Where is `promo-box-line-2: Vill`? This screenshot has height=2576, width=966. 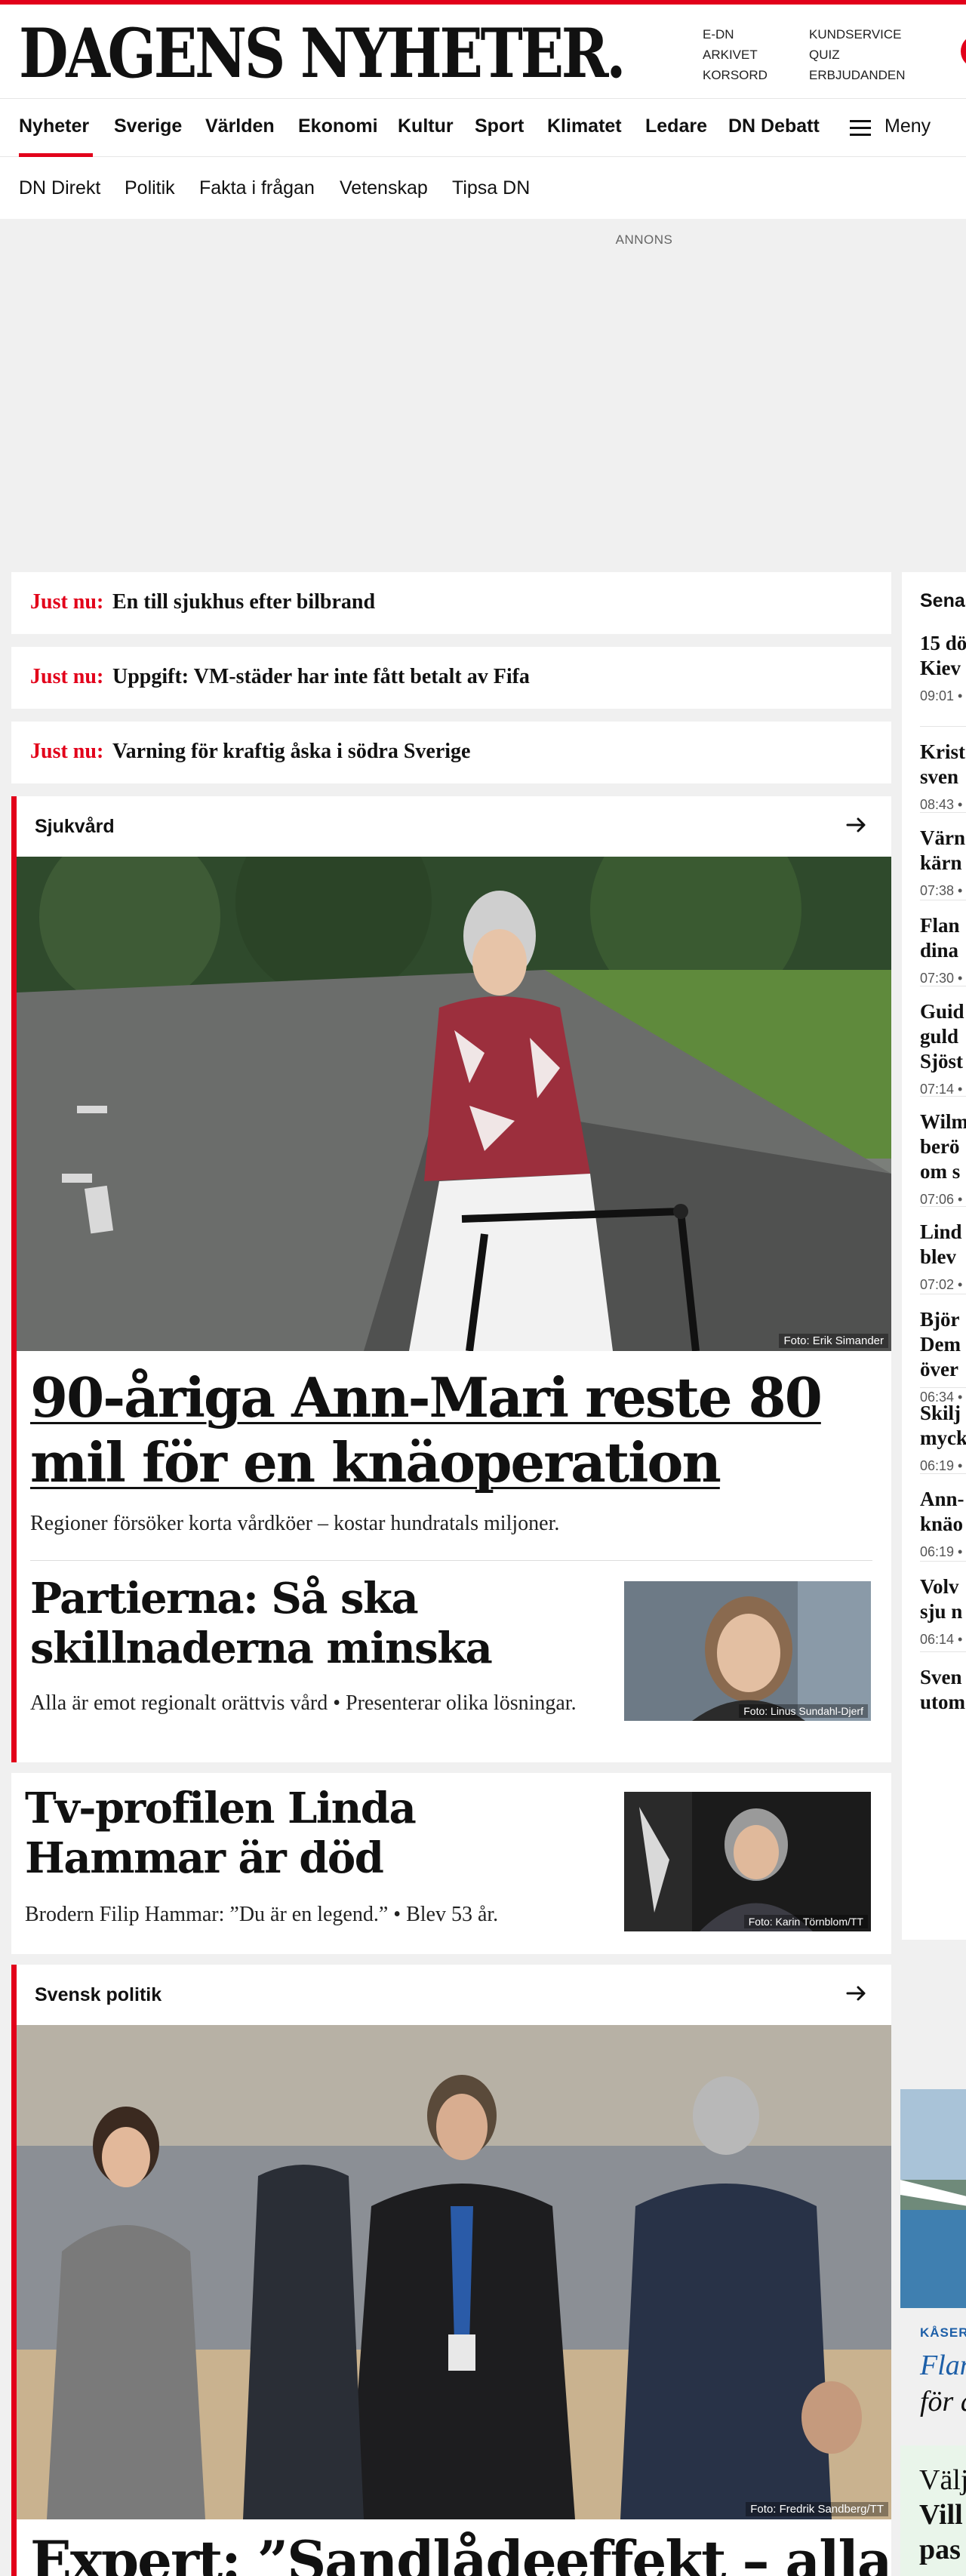
promo-box-line-2: Vill is located at coordinates (941, 2515).